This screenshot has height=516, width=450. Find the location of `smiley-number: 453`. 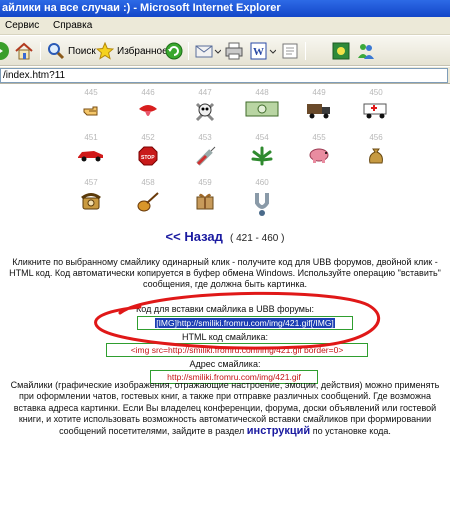

smiley-number: 453 is located at coordinates (205, 137).